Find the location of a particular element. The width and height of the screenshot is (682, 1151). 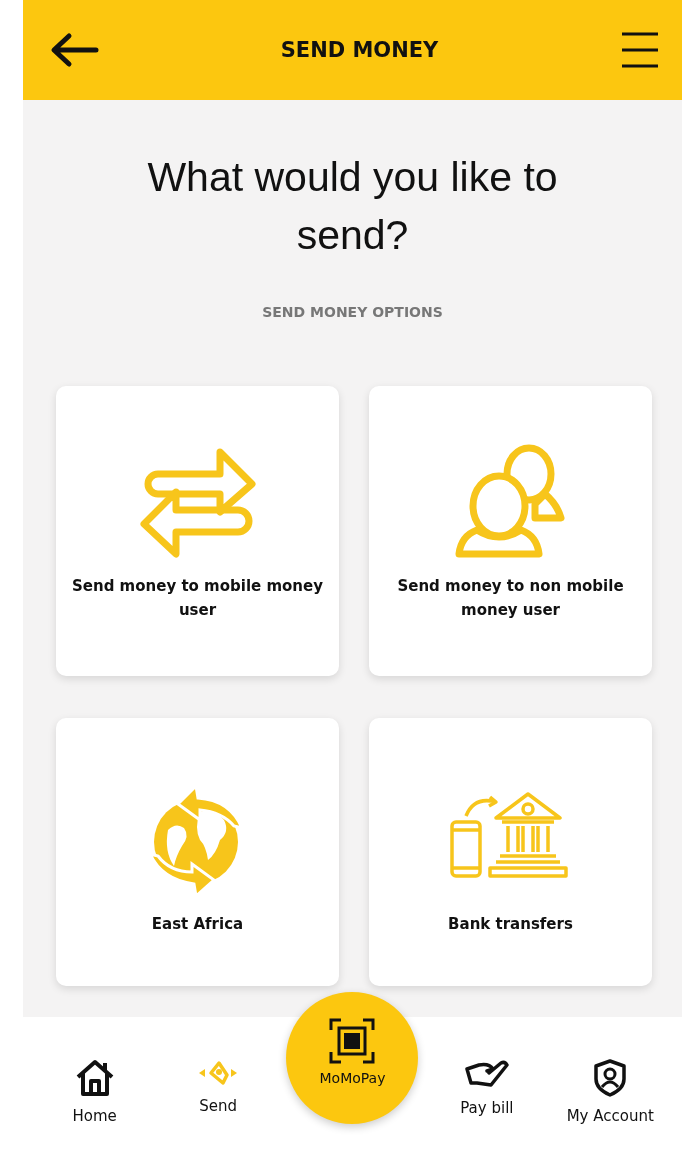

section-label: SEND MONEY OPTIONS is located at coordinates (352, 312).